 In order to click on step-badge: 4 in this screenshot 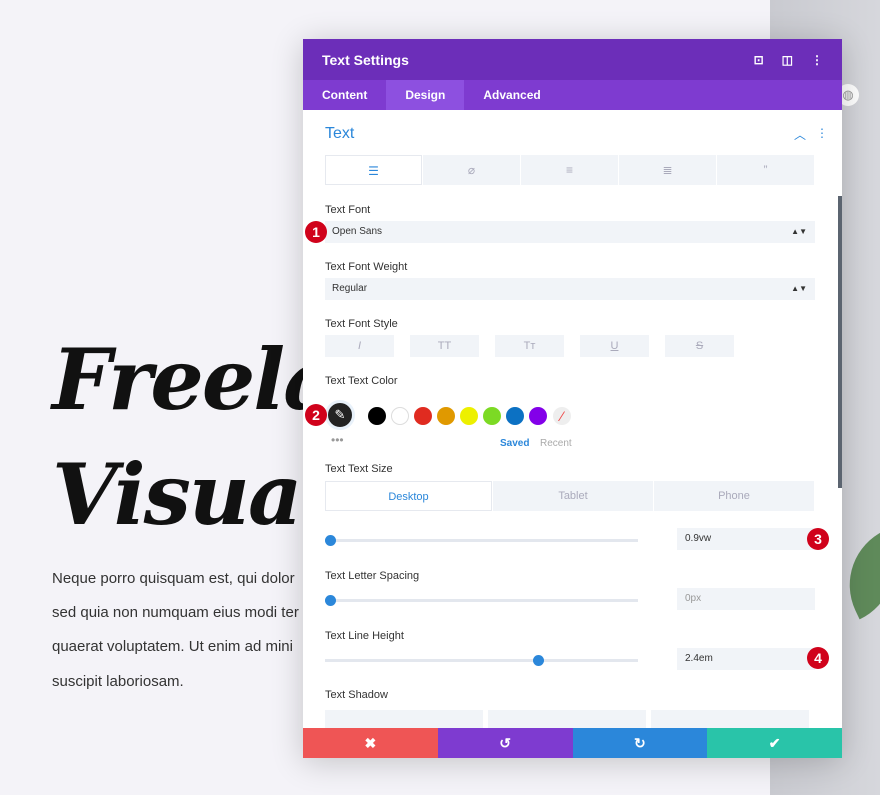, I will do `click(818, 658)`.